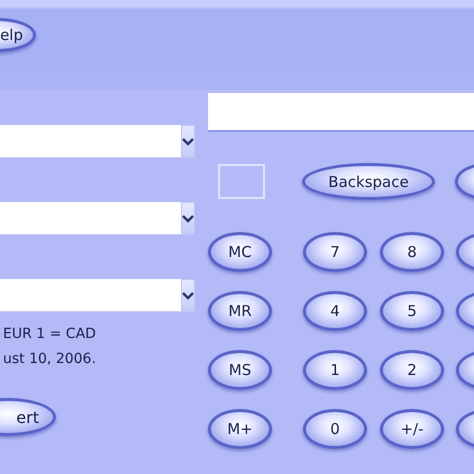  What do you see at coordinates (50, 334) in the screenshot?
I see `exchange-rate-text: EUR 1 = CAD` at bounding box center [50, 334].